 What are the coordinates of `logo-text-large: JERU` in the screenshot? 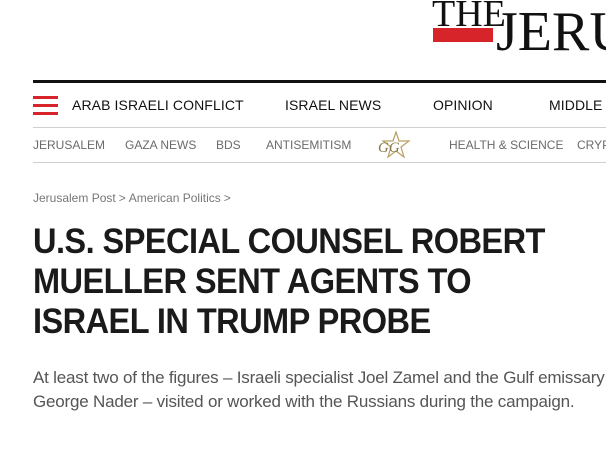 It's located at (551, 32).